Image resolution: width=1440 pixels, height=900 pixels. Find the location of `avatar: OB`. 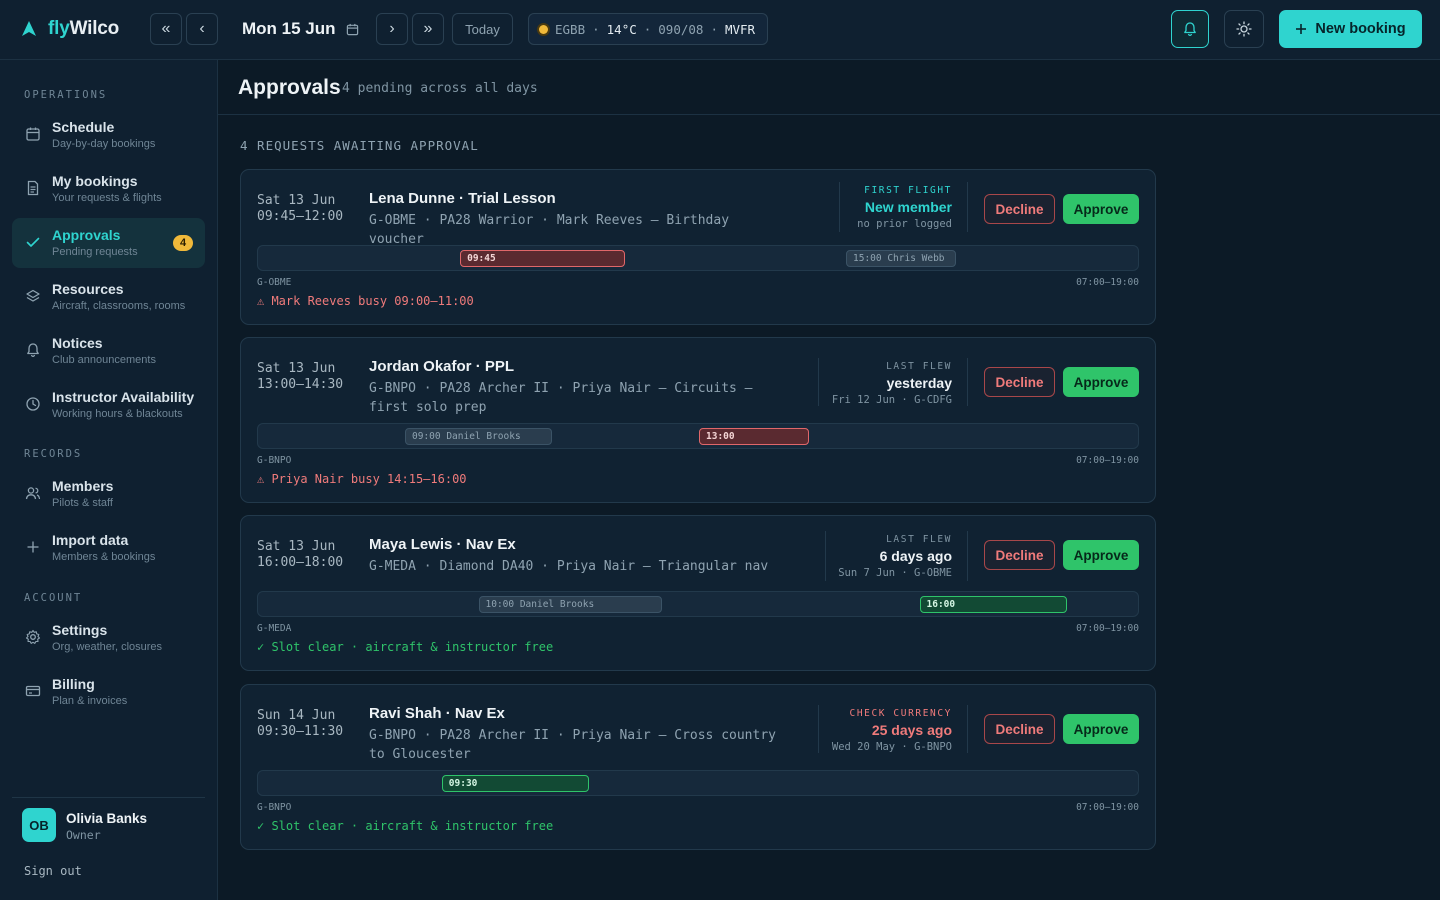

avatar: OB is located at coordinates (39, 825).